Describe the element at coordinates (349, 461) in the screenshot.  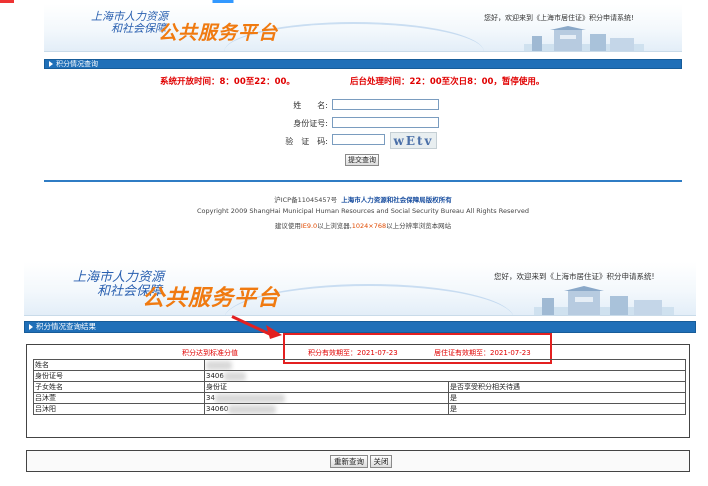
I see `requery-button: 重新查询` at that location.